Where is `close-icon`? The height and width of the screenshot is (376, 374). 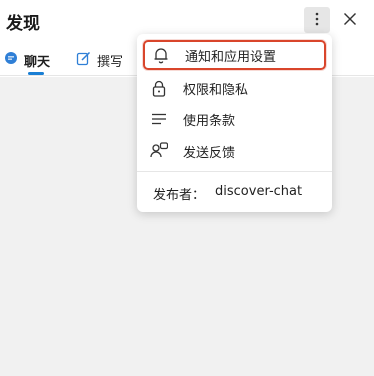 close-icon is located at coordinates (350, 20).